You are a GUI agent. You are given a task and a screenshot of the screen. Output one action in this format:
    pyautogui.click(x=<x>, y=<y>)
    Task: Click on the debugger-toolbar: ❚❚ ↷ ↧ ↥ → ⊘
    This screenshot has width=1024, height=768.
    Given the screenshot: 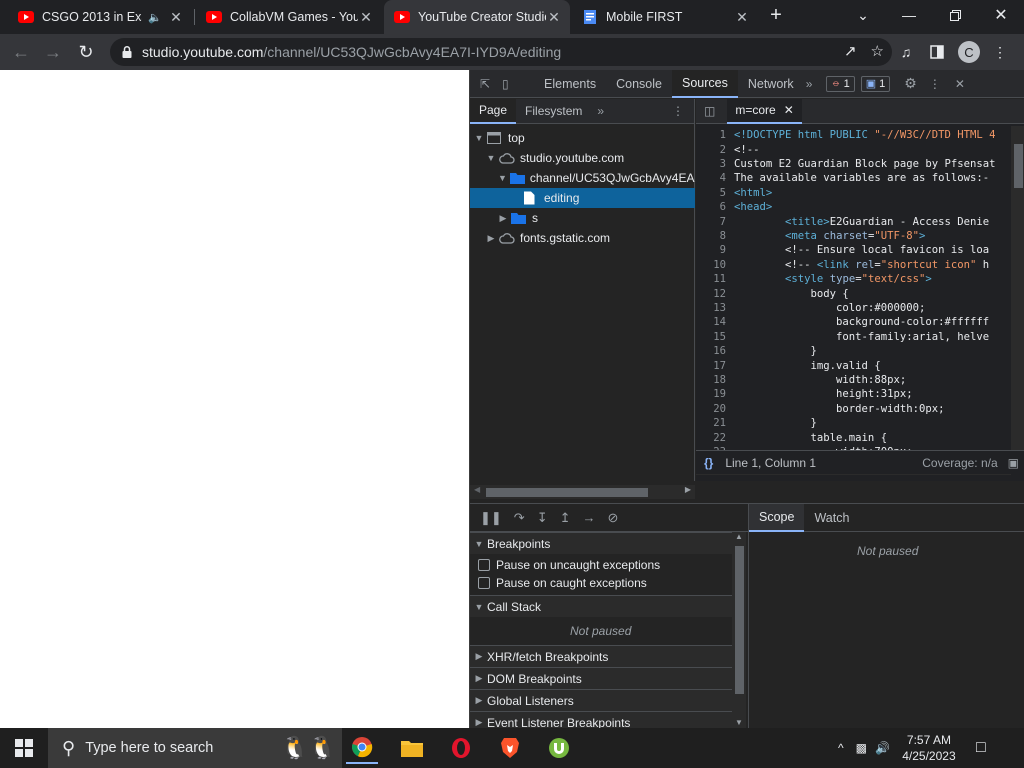 What is the action you would take?
    pyautogui.click(x=609, y=518)
    